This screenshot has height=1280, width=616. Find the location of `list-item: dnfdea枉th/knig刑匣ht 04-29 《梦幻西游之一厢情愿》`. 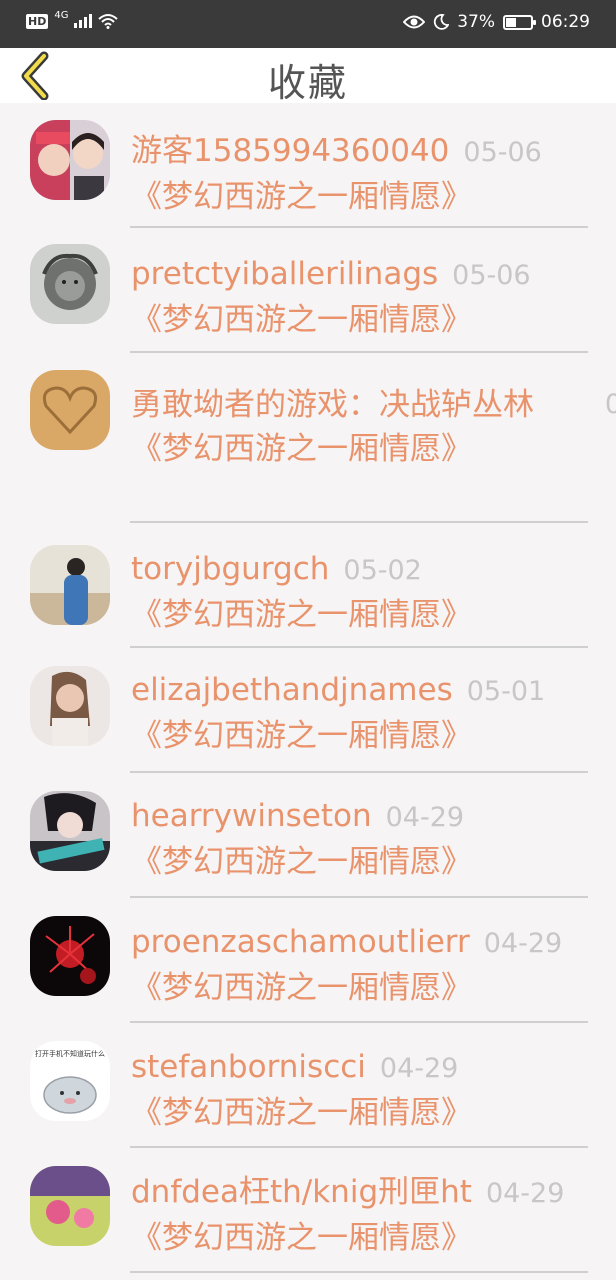

list-item: dnfdea枉th/knig刑匣ht 04-29 《梦幻西游之一厢情愿》 is located at coordinates (308, 1210).